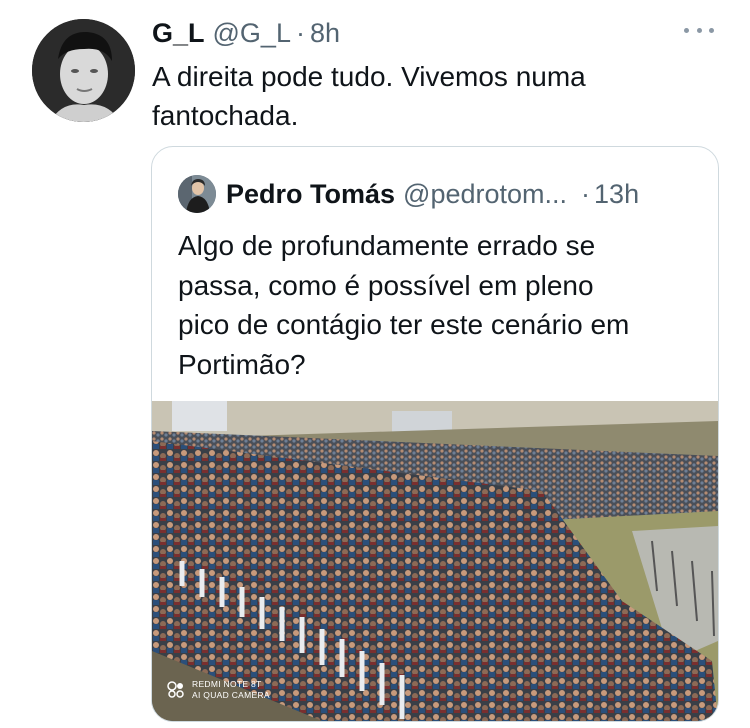 The image size is (750, 728). I want to click on camera-watermark: REDMI NOTE 8T AI QUAD CAMERA, so click(218, 690).